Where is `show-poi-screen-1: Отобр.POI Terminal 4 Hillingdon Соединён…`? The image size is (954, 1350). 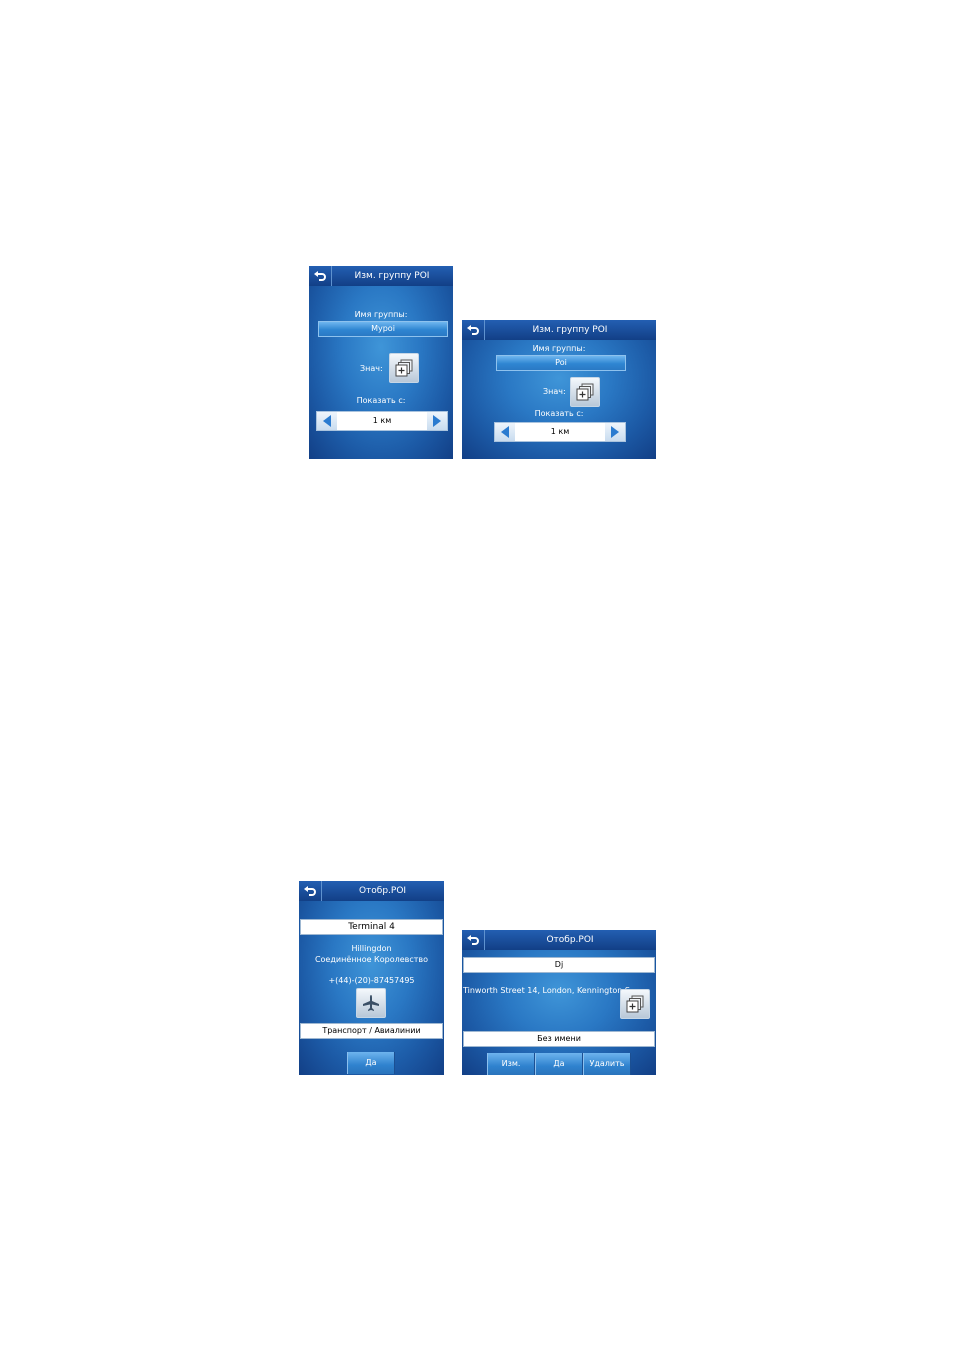 show-poi-screen-1: Отобр.POI Terminal 4 Hillingdon Соединён… is located at coordinates (371, 978).